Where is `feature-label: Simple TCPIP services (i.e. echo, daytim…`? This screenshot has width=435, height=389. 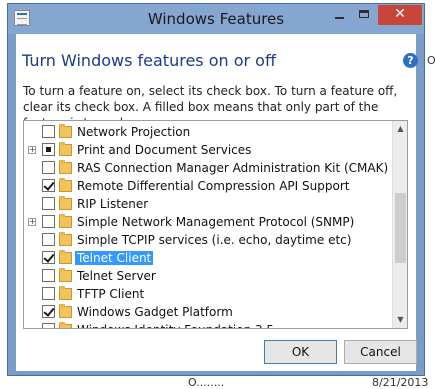
feature-label: Simple TCPIP services (i.e. echo, daytim… is located at coordinates (214, 240).